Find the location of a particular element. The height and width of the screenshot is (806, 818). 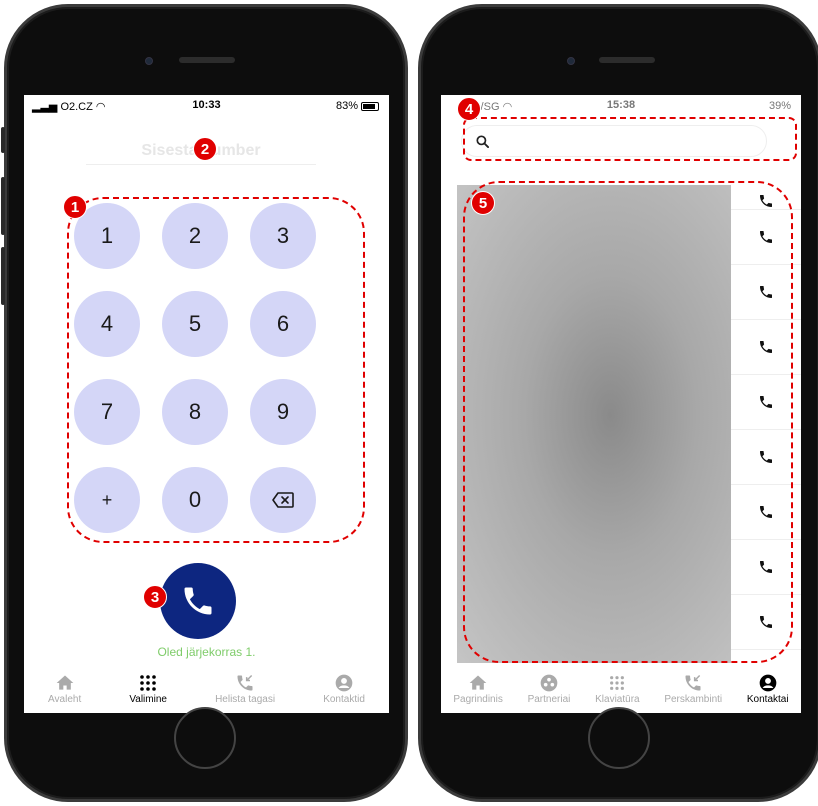

tab-dialer: Valimine is located at coordinates (148, 688).